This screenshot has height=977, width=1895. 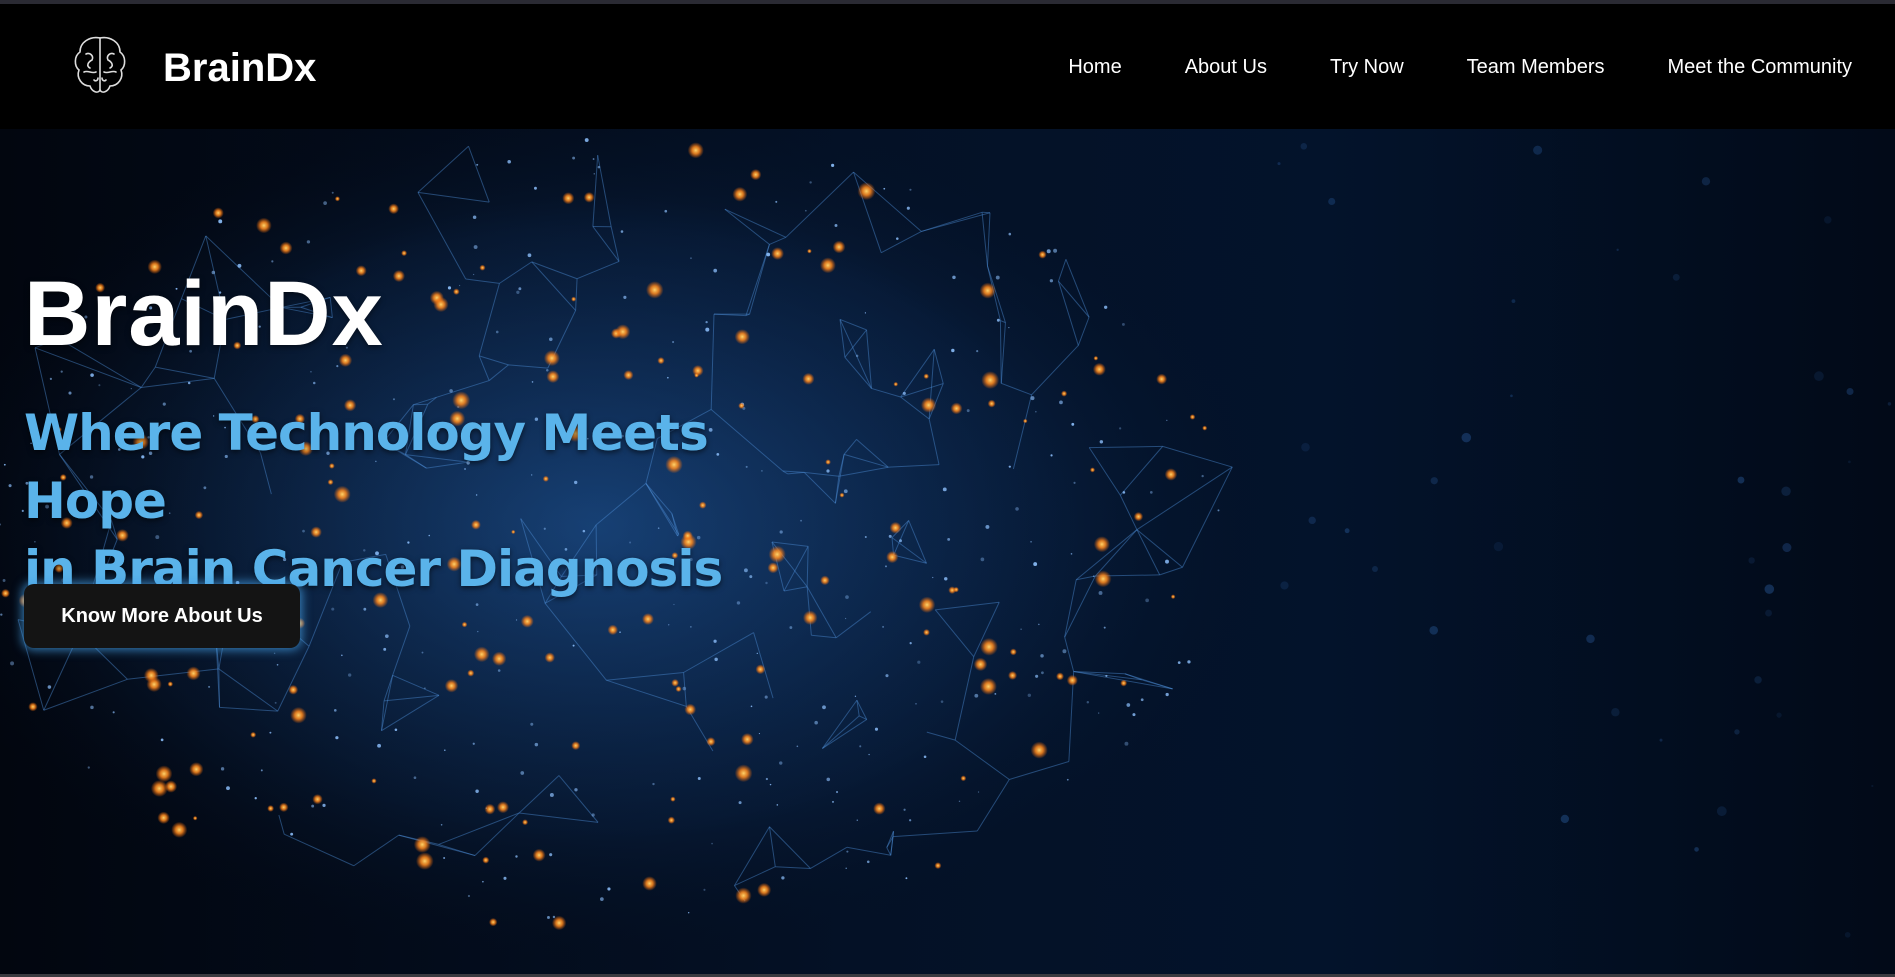 I want to click on brain-outline-icon, so click(x=100, y=66).